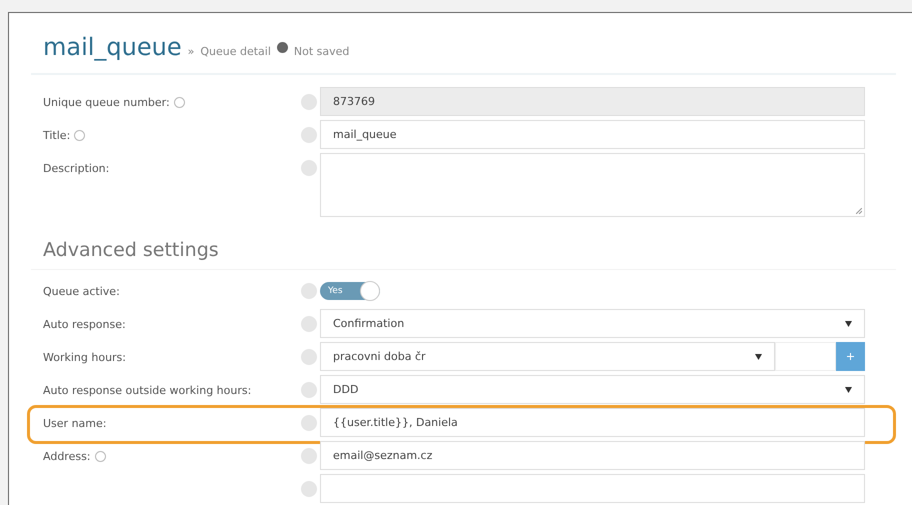 Image resolution: width=912 pixels, height=505 pixels. Describe the element at coordinates (592, 455) in the screenshot. I see `input-field: email@seznam.cz` at that location.